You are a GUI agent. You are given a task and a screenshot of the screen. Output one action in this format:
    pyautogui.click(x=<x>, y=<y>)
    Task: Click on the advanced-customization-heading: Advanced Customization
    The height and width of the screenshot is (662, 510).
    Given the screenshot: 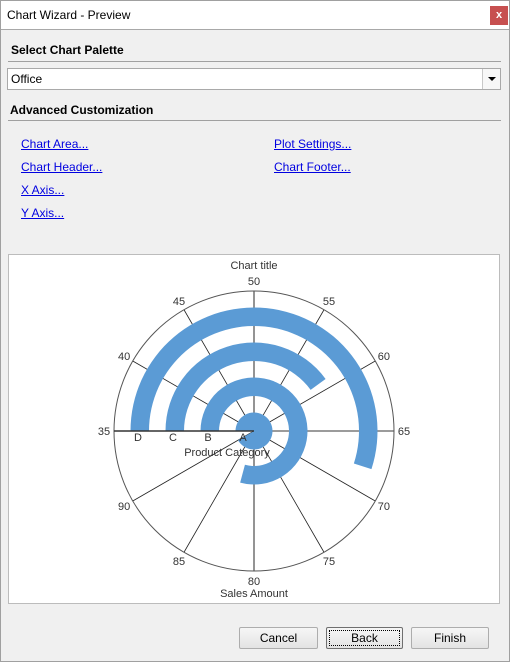 What is the action you would take?
    pyautogui.click(x=82, y=110)
    